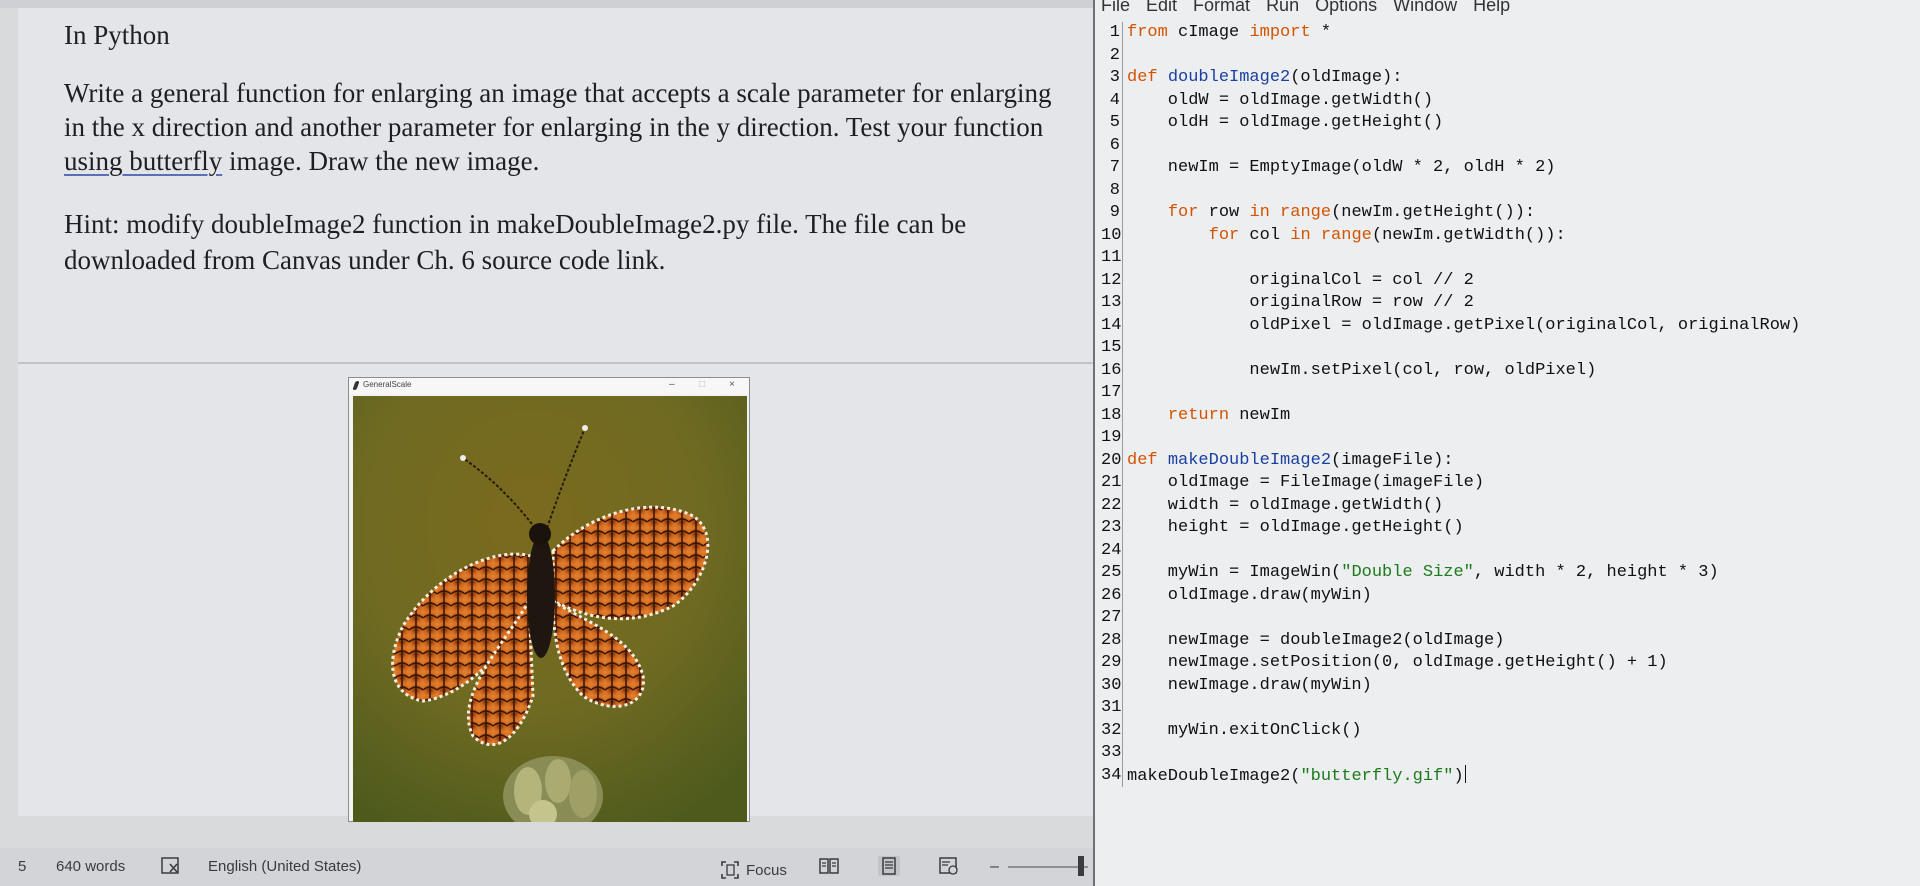 This screenshot has width=1920, height=886. Describe the element at coordinates (1510, 731) in the screenshot. I see `code-line: 32 myWin.exitOnClick()` at that location.